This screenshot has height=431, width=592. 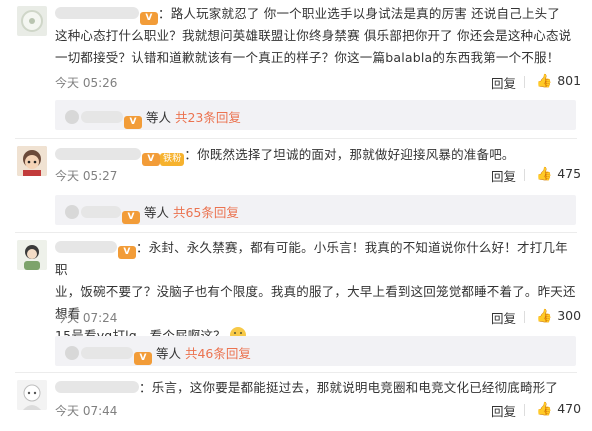 I want to click on reply-summary: V 等人 共23条回复, so click(x=315, y=115).